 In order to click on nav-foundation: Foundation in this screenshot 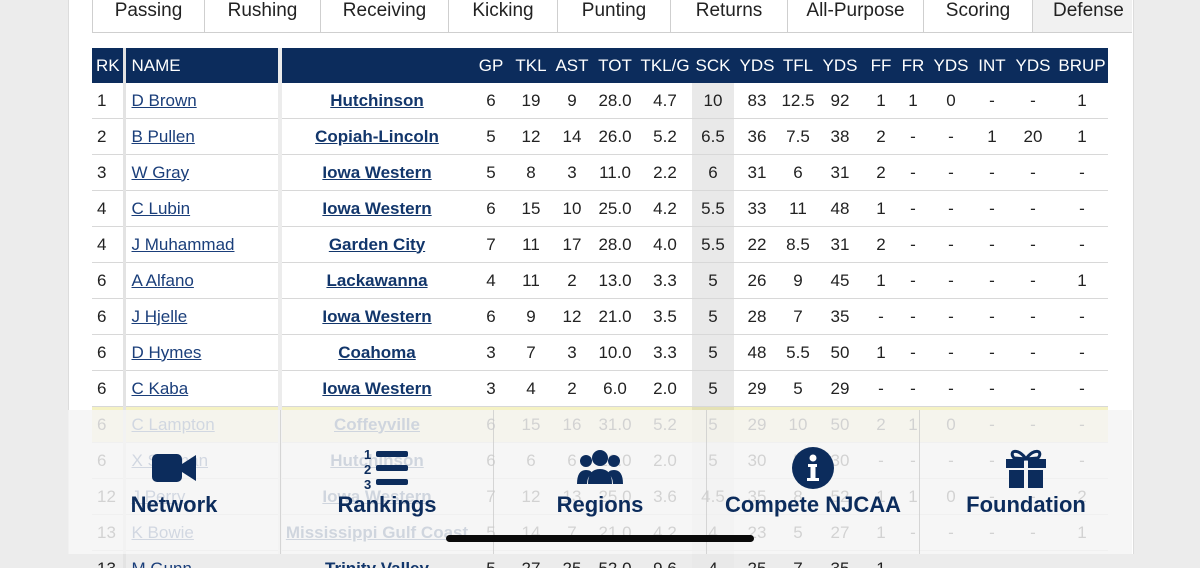, I will do `click(1025, 482)`.